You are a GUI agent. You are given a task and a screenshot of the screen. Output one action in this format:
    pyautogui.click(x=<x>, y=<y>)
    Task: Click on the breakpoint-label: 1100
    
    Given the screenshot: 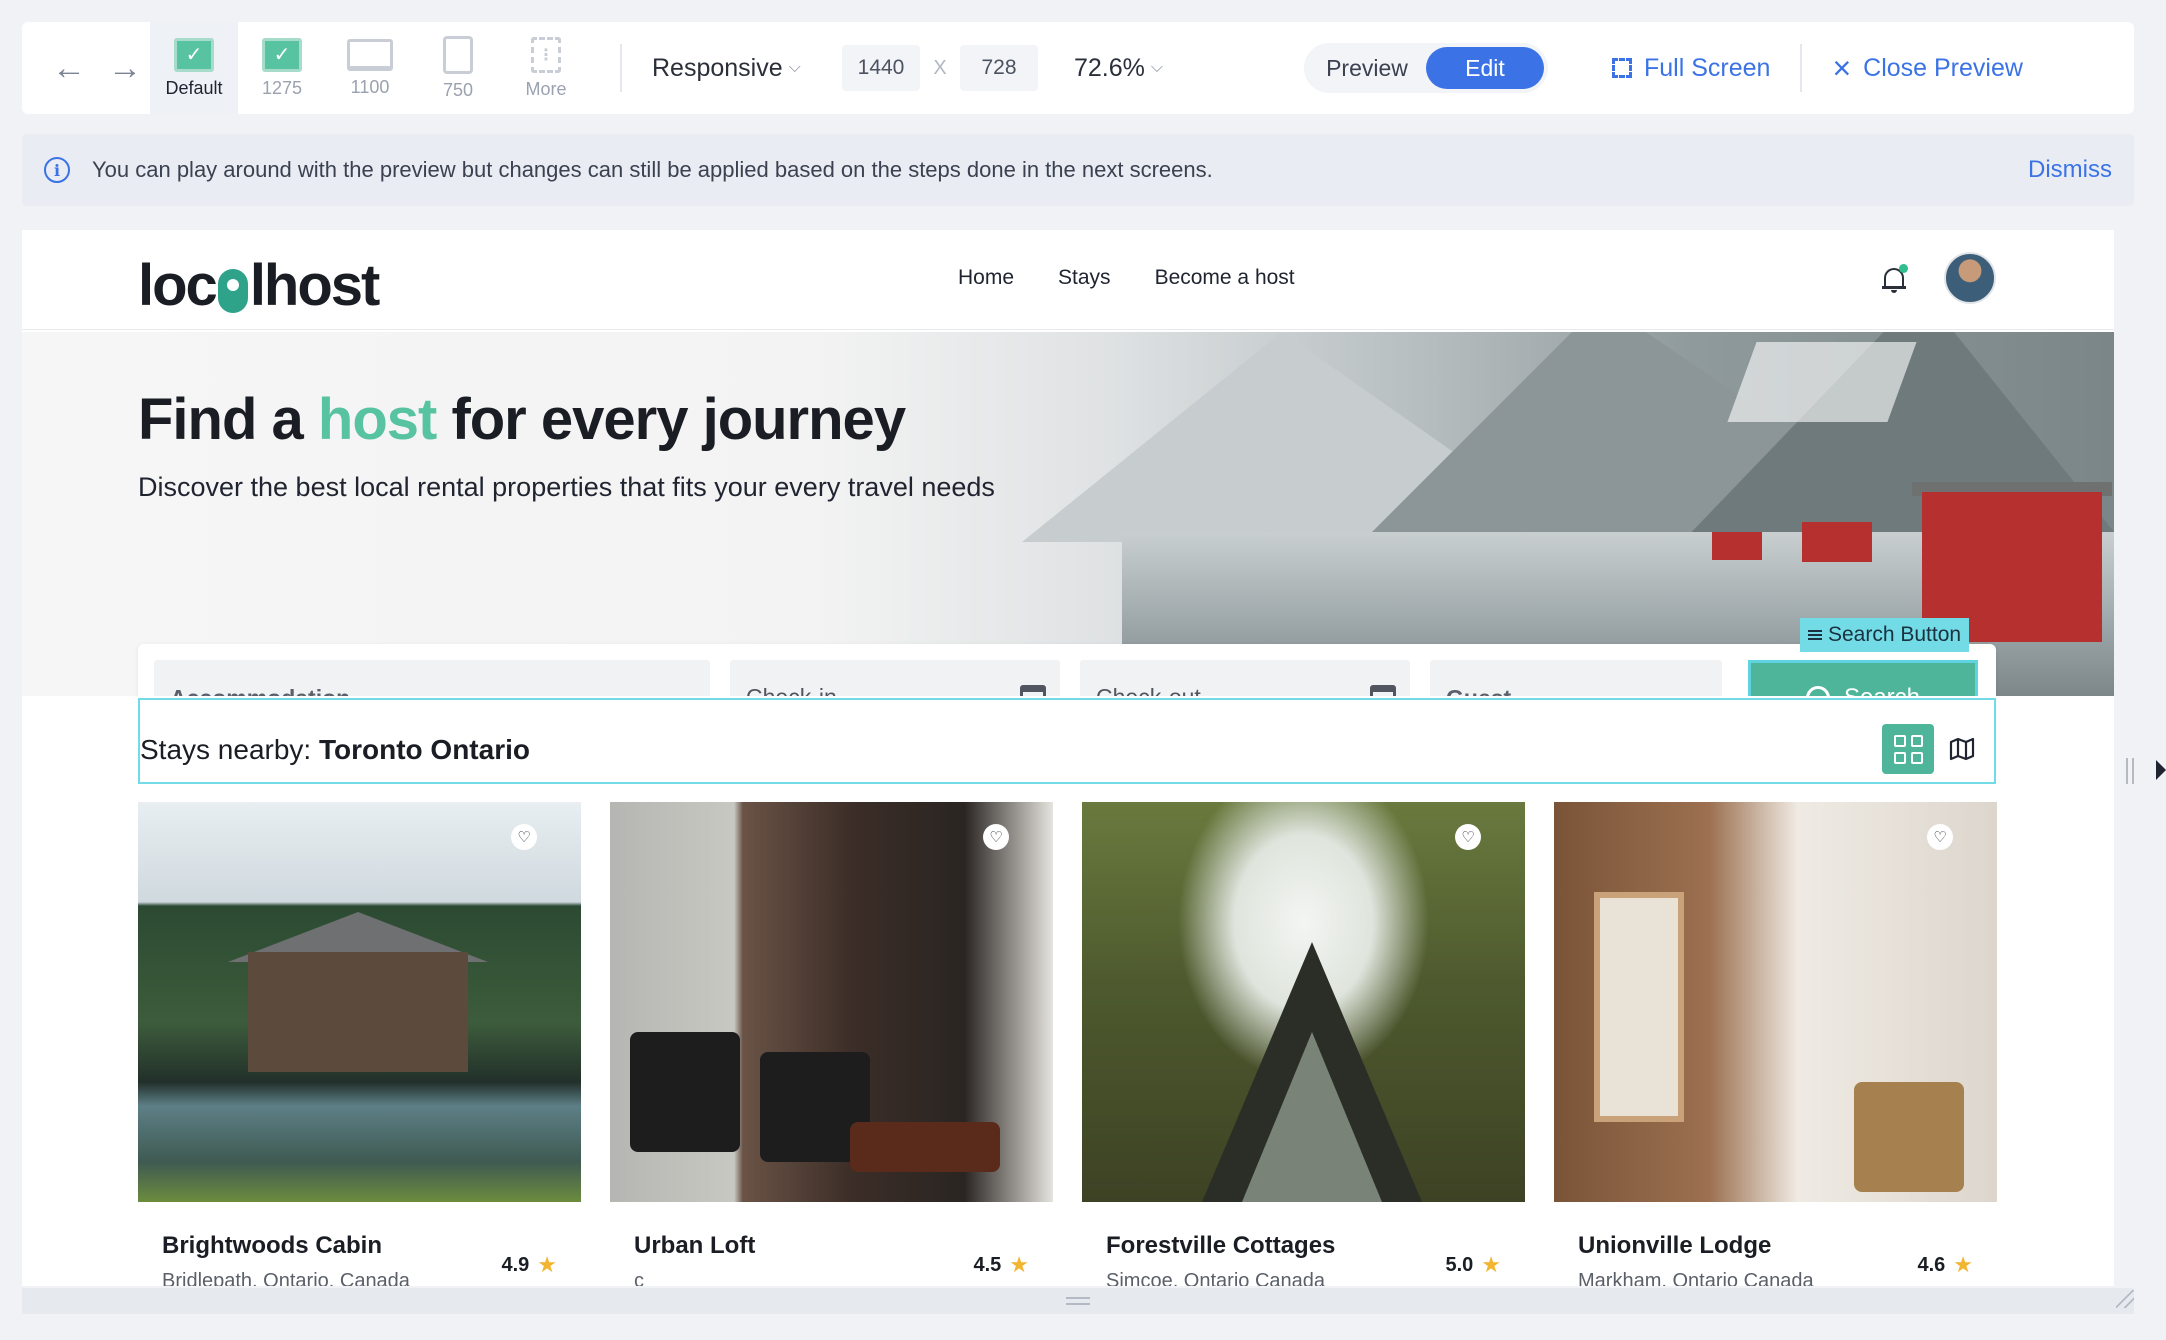 What is the action you would take?
    pyautogui.click(x=370, y=86)
    